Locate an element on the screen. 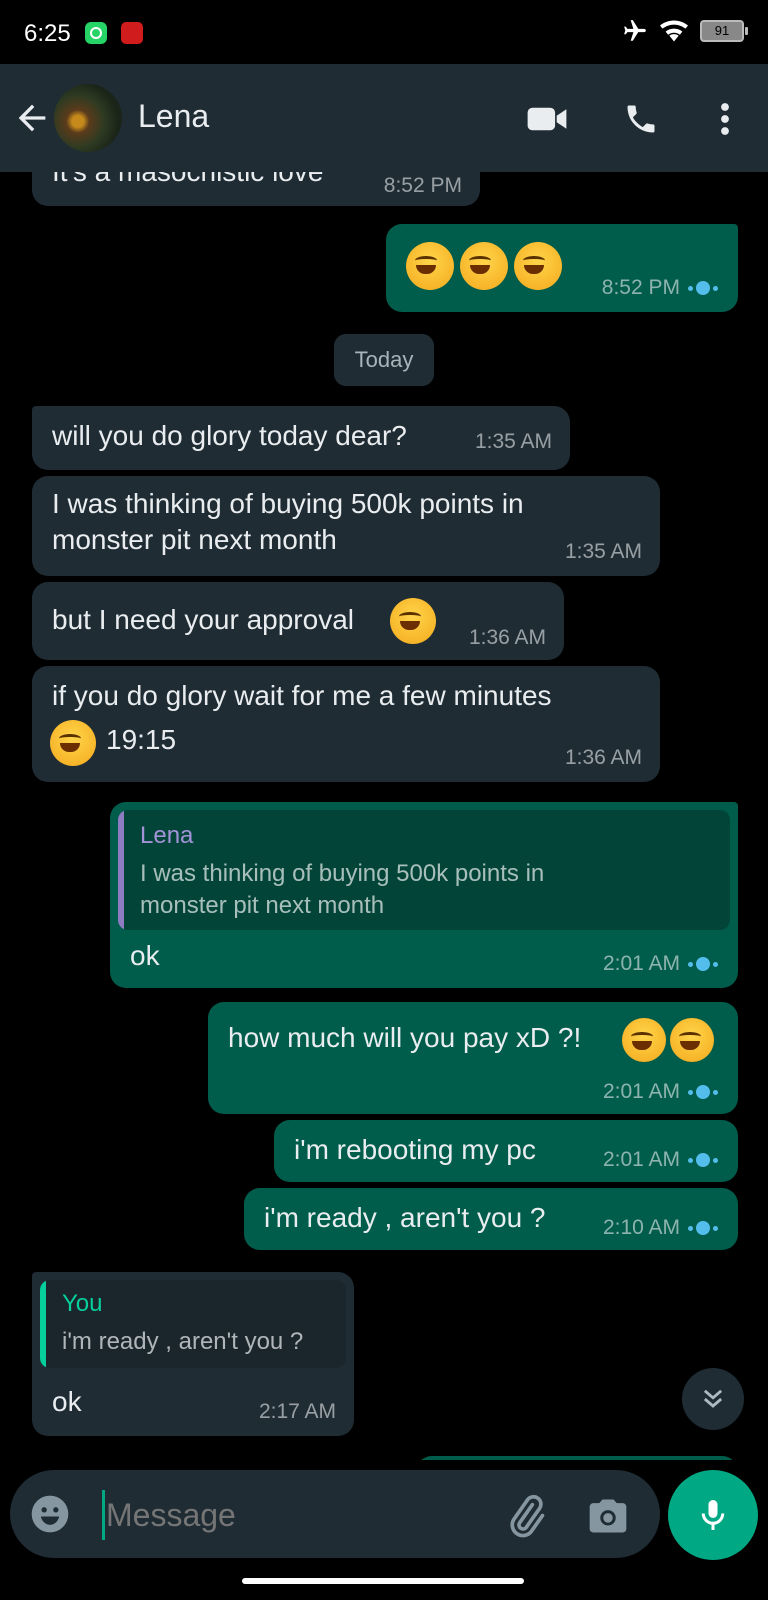 The height and width of the screenshot is (1600, 768). video-call-icon is located at coordinates (547, 119).